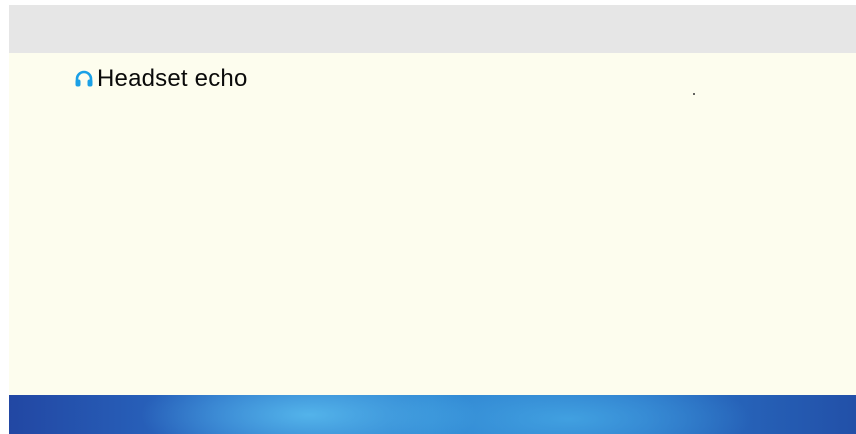  I want to click on bottom-bar, so click(432, 414).